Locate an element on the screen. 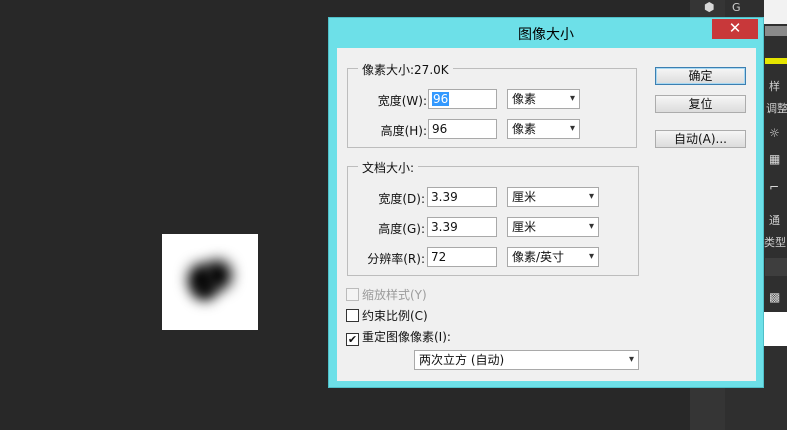 The image size is (787, 430). dialog-title: 图像大小 is located at coordinates (546, 35).